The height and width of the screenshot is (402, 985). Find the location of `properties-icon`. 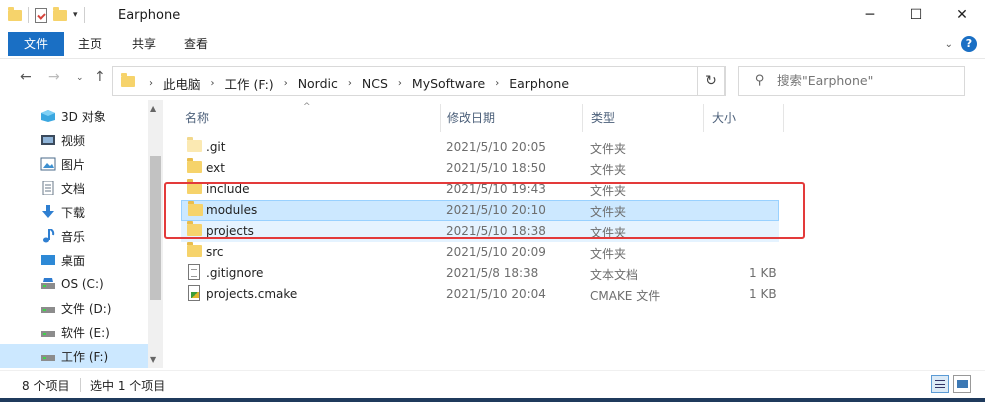

properties-icon is located at coordinates (41, 15).